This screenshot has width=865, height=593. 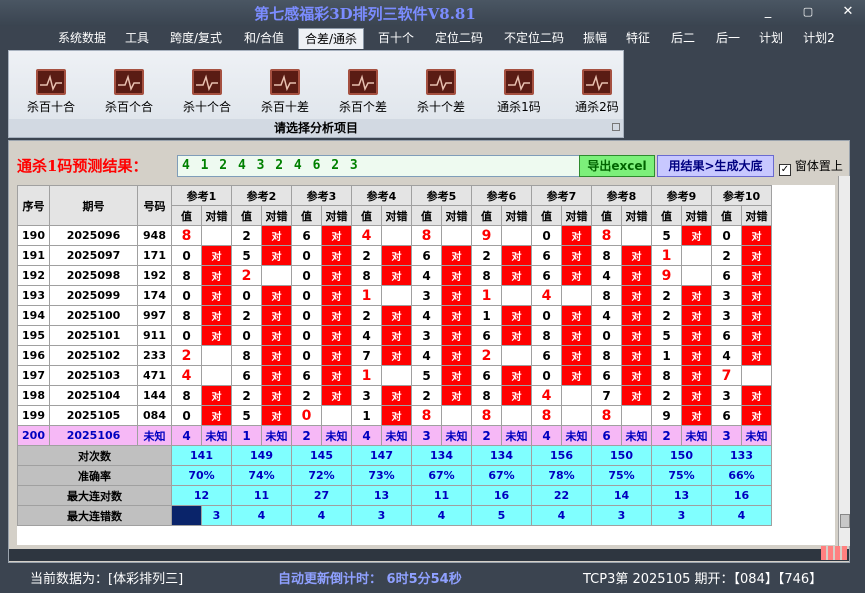 I want to click on ribbon-button-kill-bs-sum: 杀百十合, so click(x=51, y=94).